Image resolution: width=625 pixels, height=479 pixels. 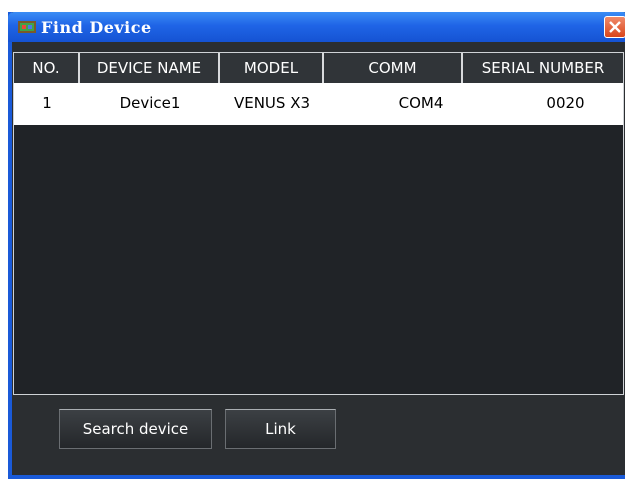 I want to click on title-bar: Find Device, so click(x=316, y=27).